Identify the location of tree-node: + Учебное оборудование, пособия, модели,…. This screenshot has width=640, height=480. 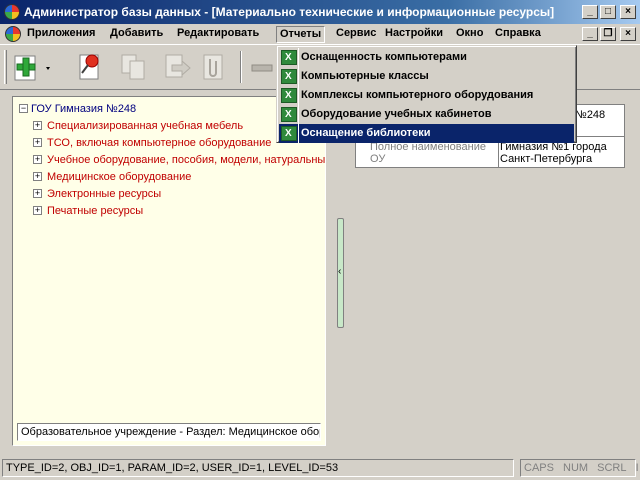
(179, 160).